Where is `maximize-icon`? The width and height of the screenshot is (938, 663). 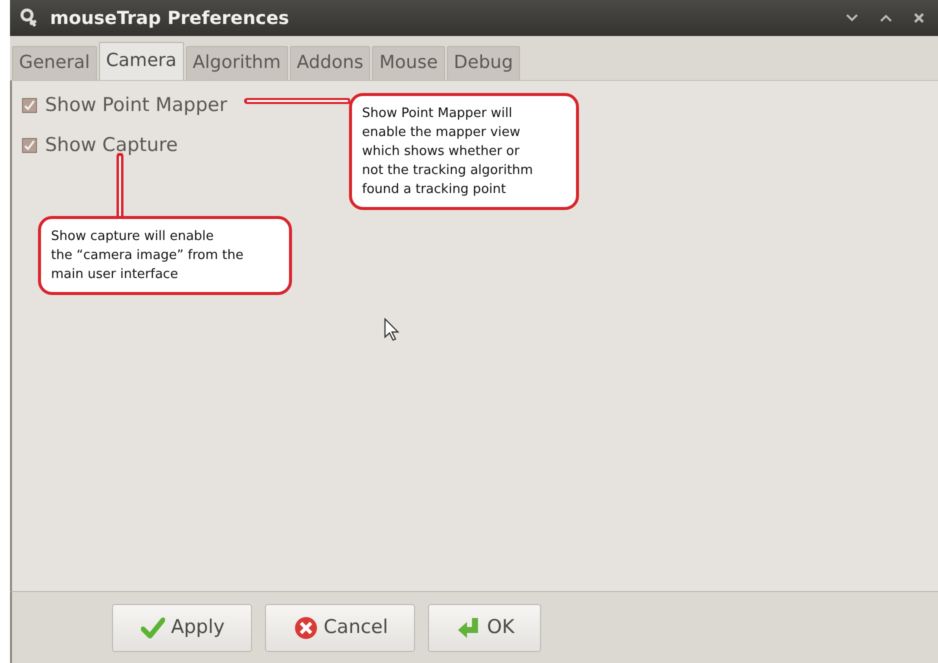 maximize-icon is located at coordinates (886, 18).